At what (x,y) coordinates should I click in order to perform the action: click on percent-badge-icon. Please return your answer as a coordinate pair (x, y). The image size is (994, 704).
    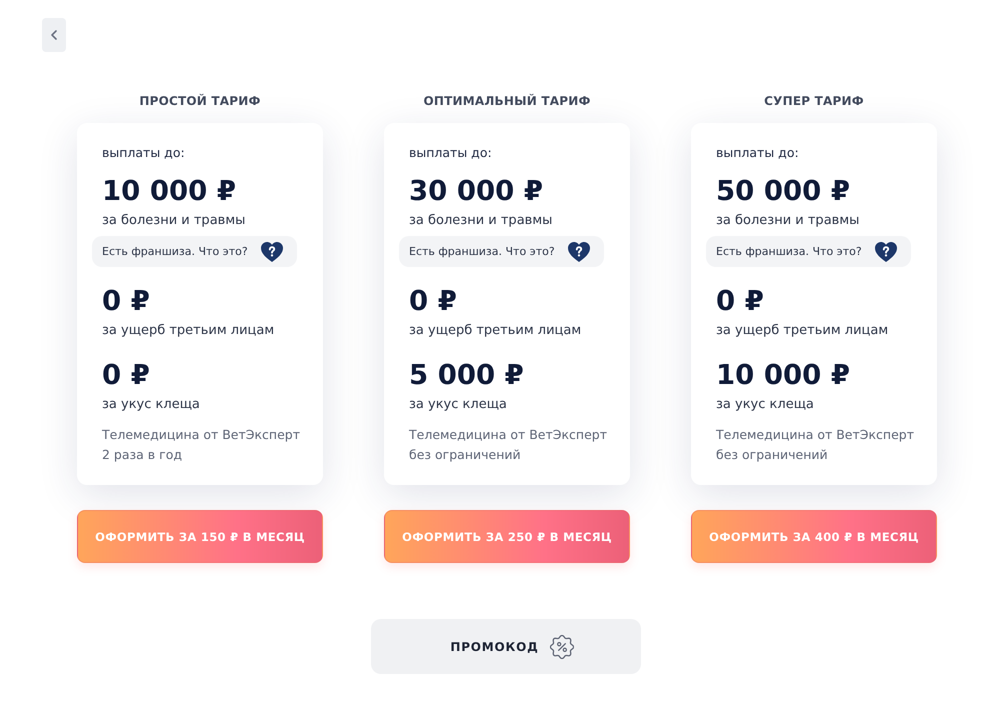
    Looking at the image, I should click on (562, 646).